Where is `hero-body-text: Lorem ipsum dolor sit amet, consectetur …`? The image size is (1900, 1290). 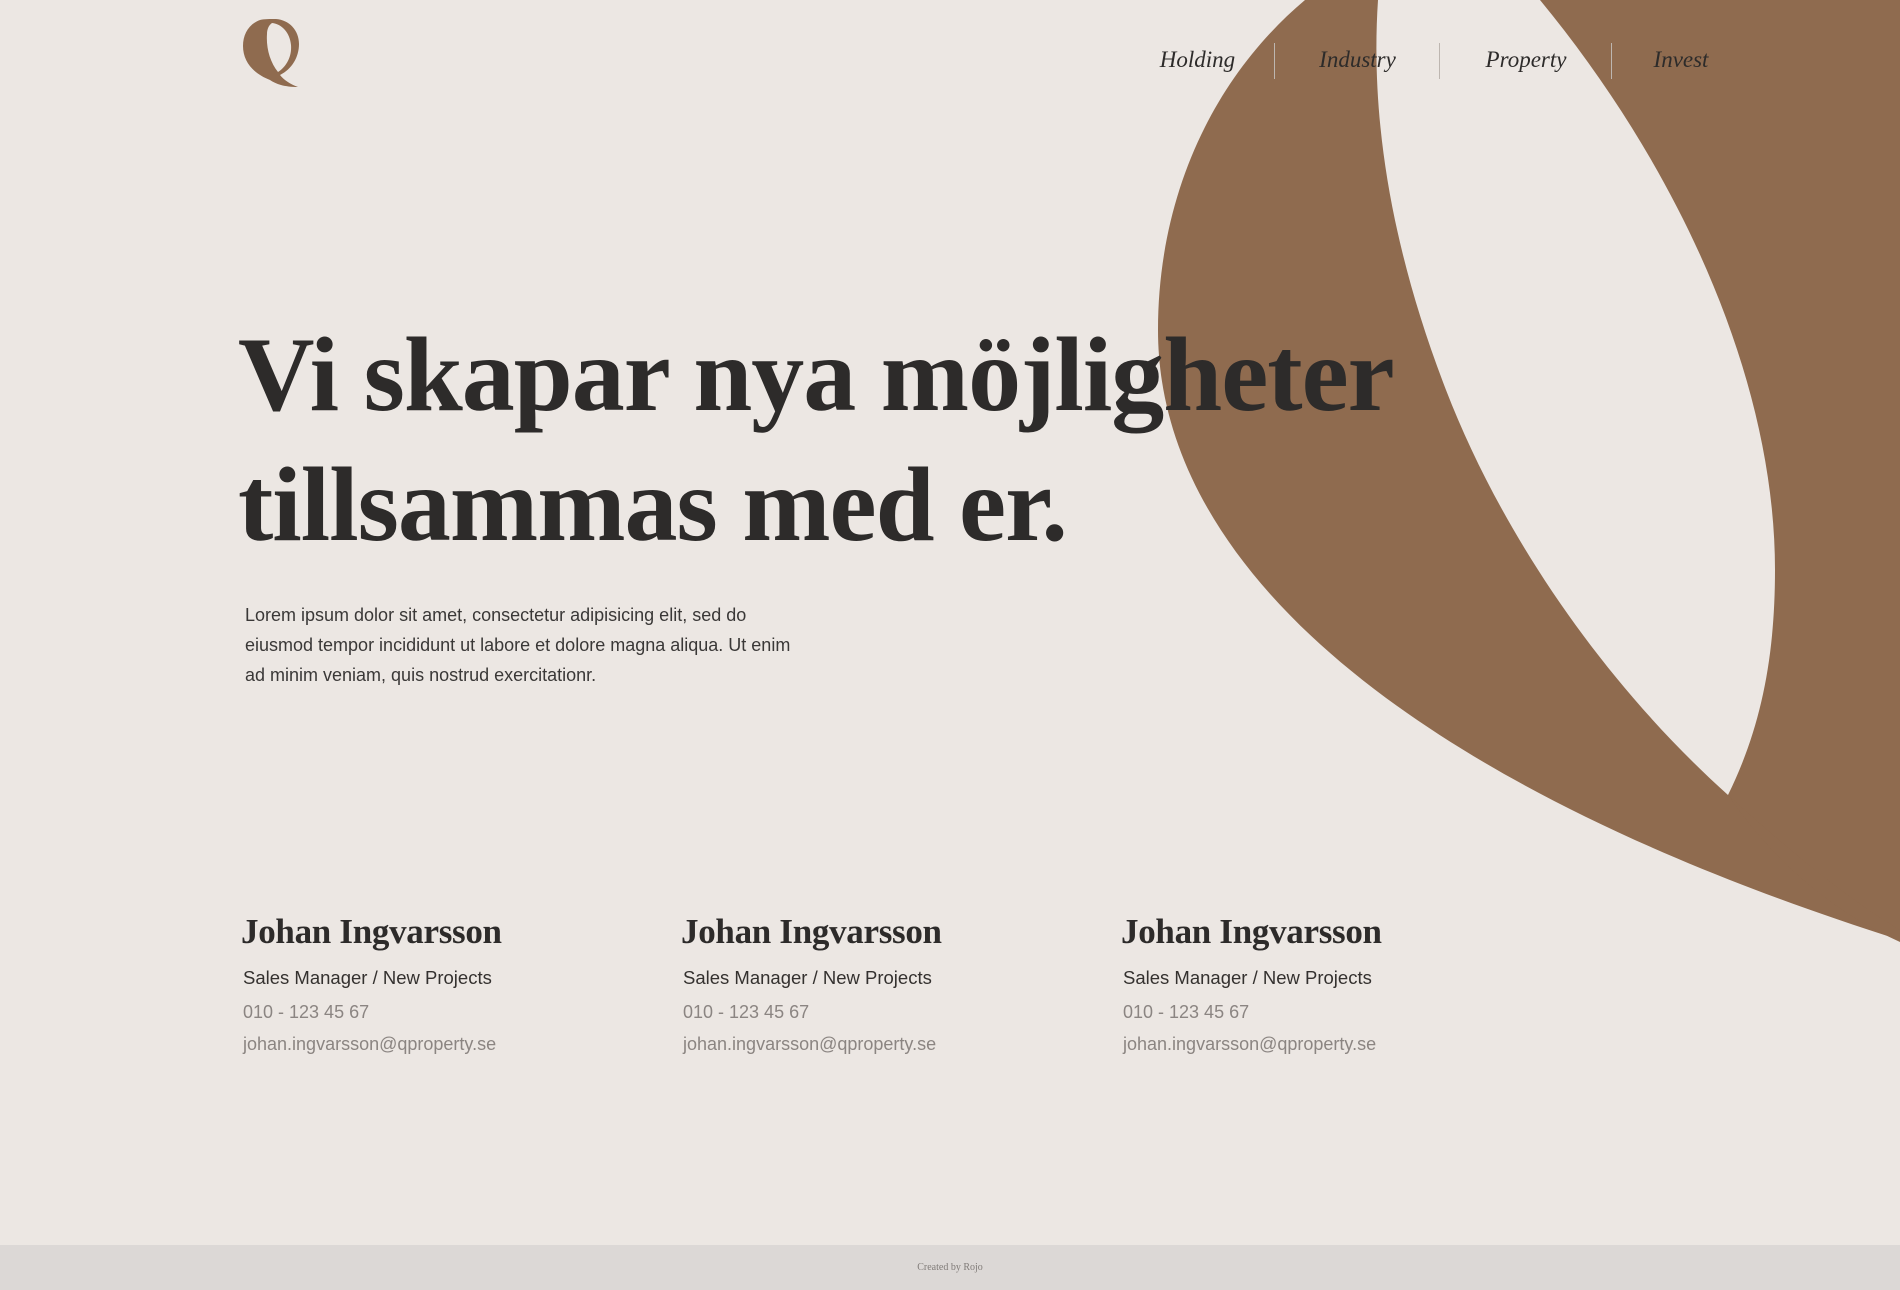
hero-body-text: Lorem ipsum dolor sit amet, consectetur … is located at coordinates (518, 645).